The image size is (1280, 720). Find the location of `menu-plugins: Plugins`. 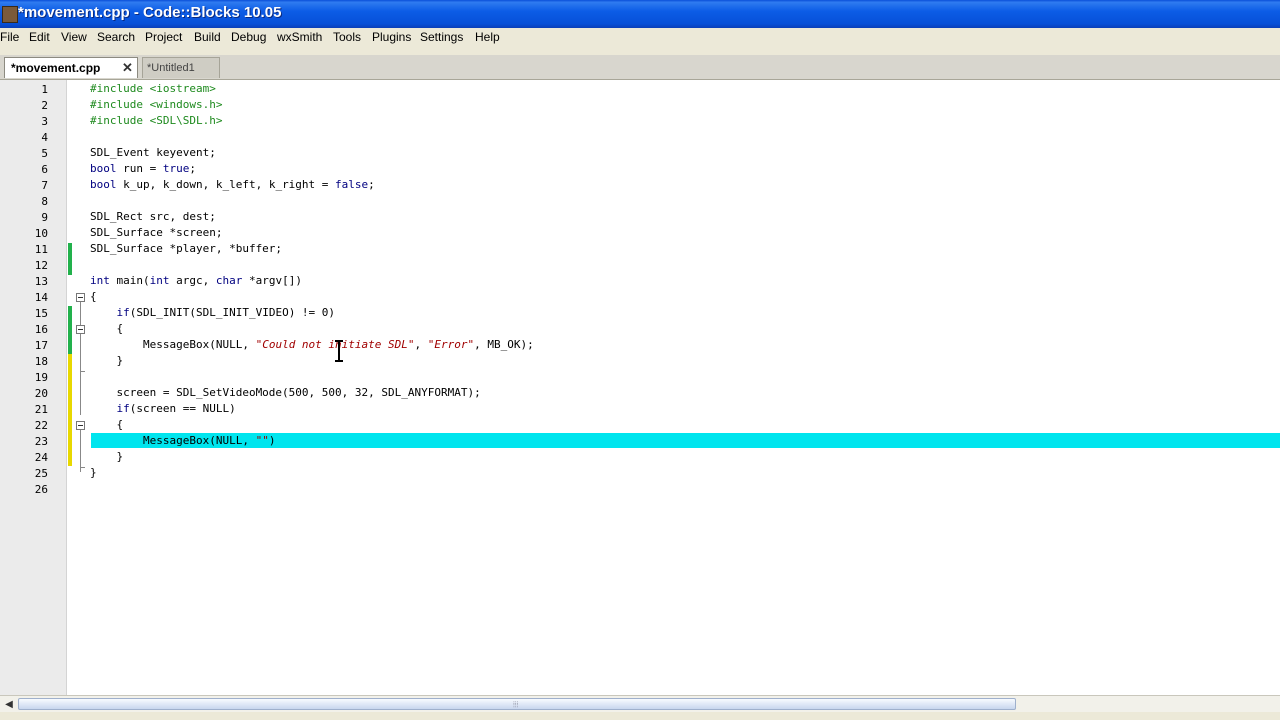

menu-plugins: Plugins is located at coordinates (391, 37).